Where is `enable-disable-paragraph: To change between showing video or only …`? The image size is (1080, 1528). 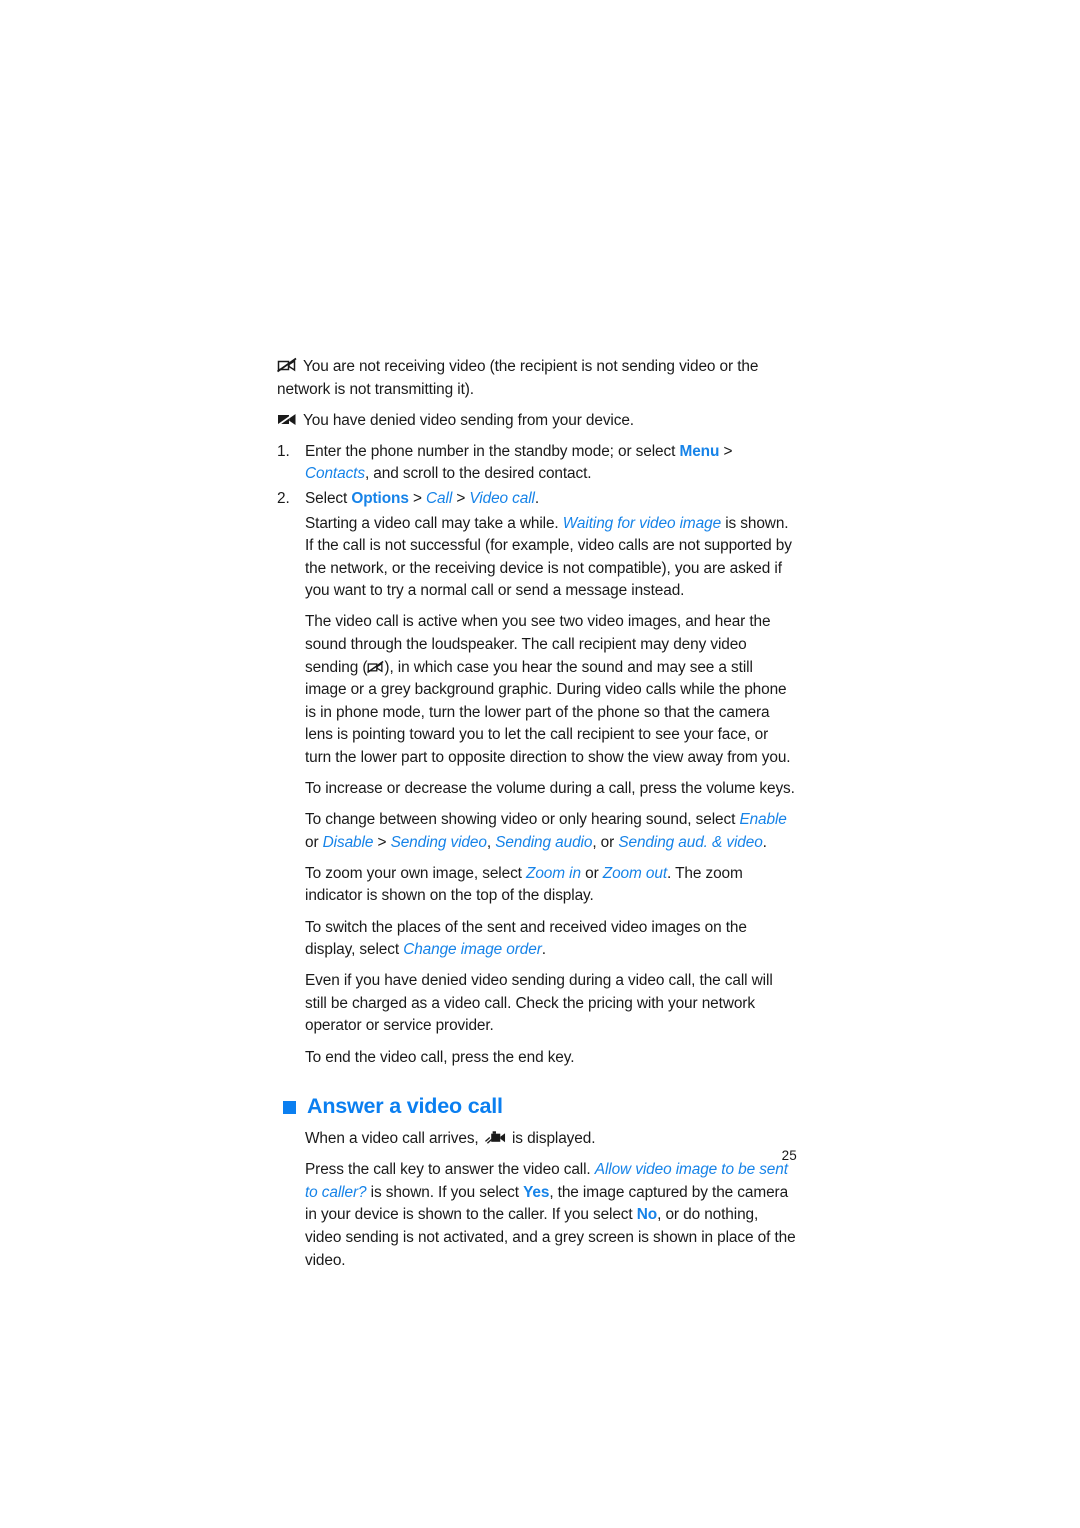 enable-disable-paragraph: To change between showing video or only … is located at coordinates (546, 831).